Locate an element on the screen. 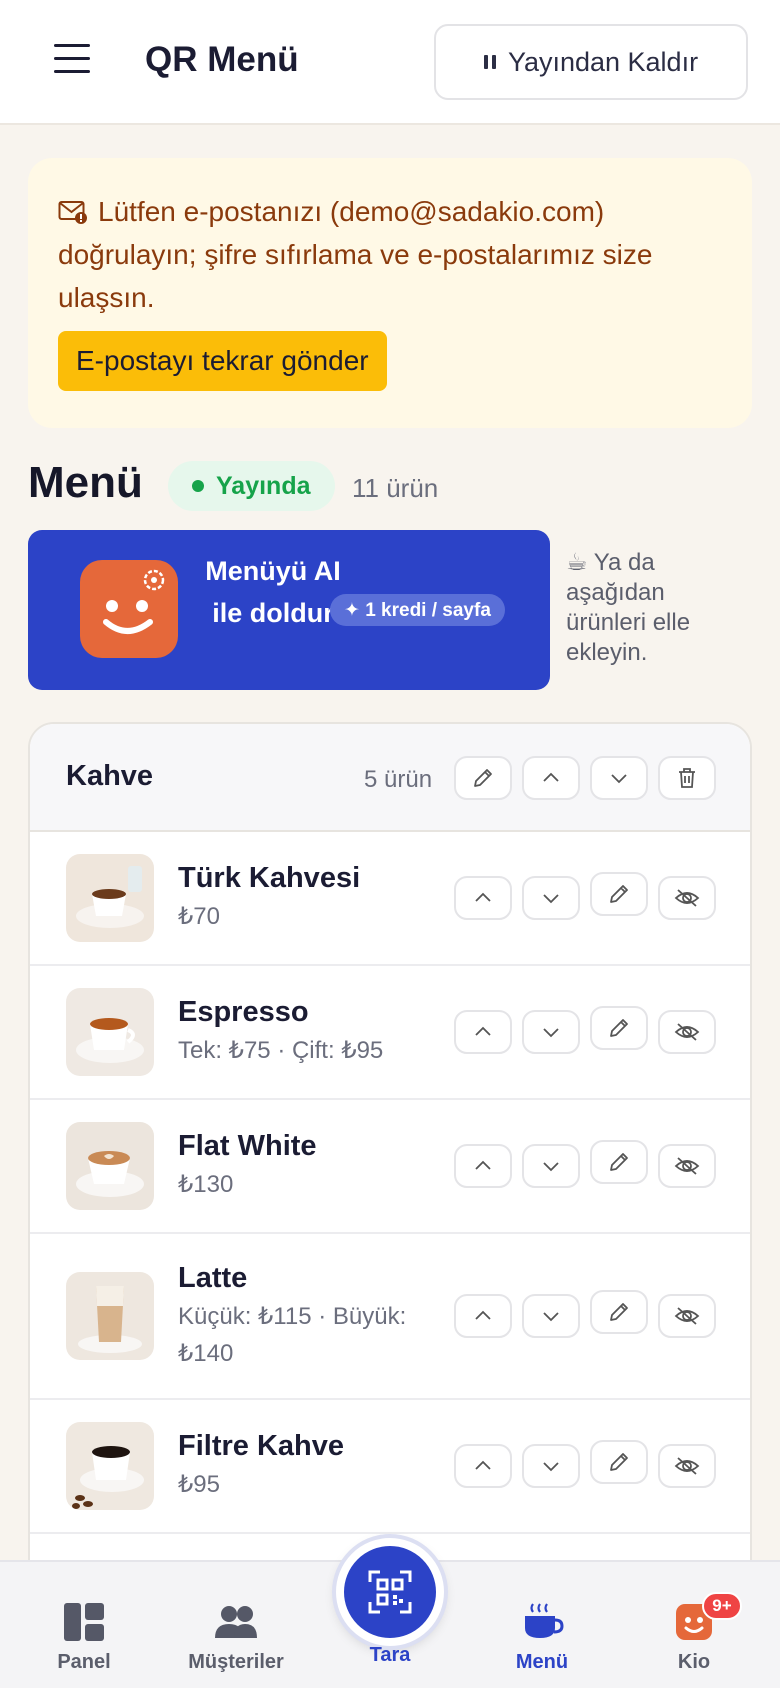  menu-item-row: Türk Kahvesi ₺70 is located at coordinates (390, 899).